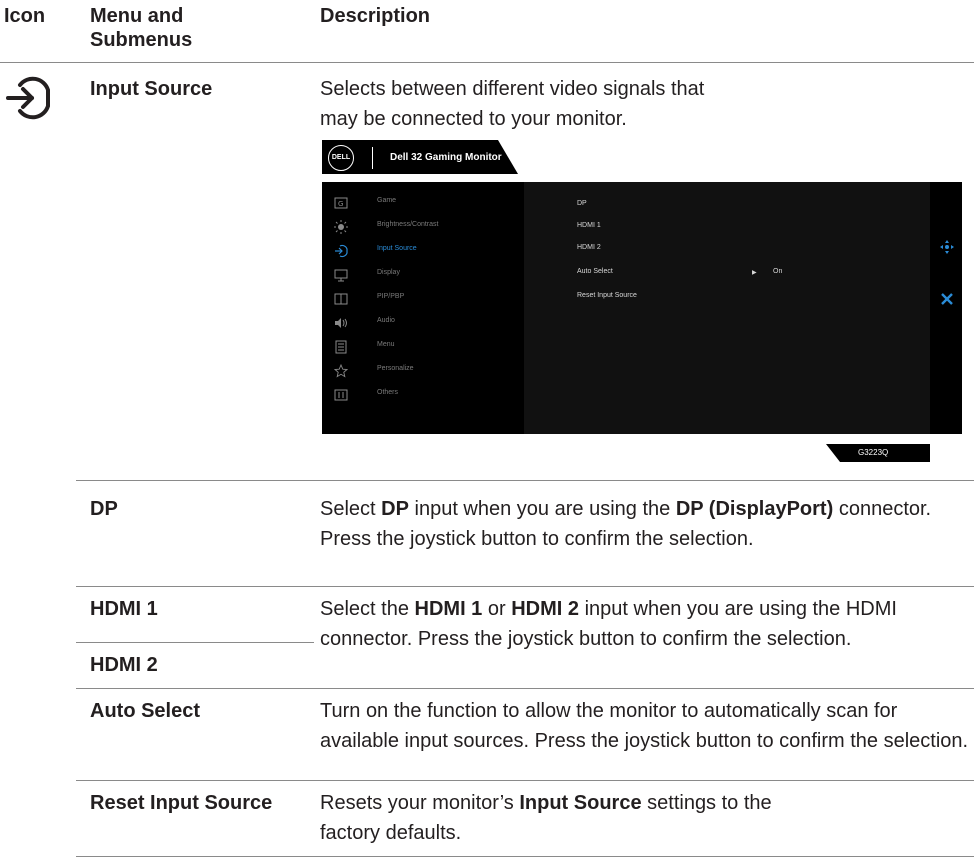 This screenshot has height=859, width=974. What do you see at coordinates (423, 251) in the screenshot?
I see `osd-menu-item-input-source: Input Source` at bounding box center [423, 251].